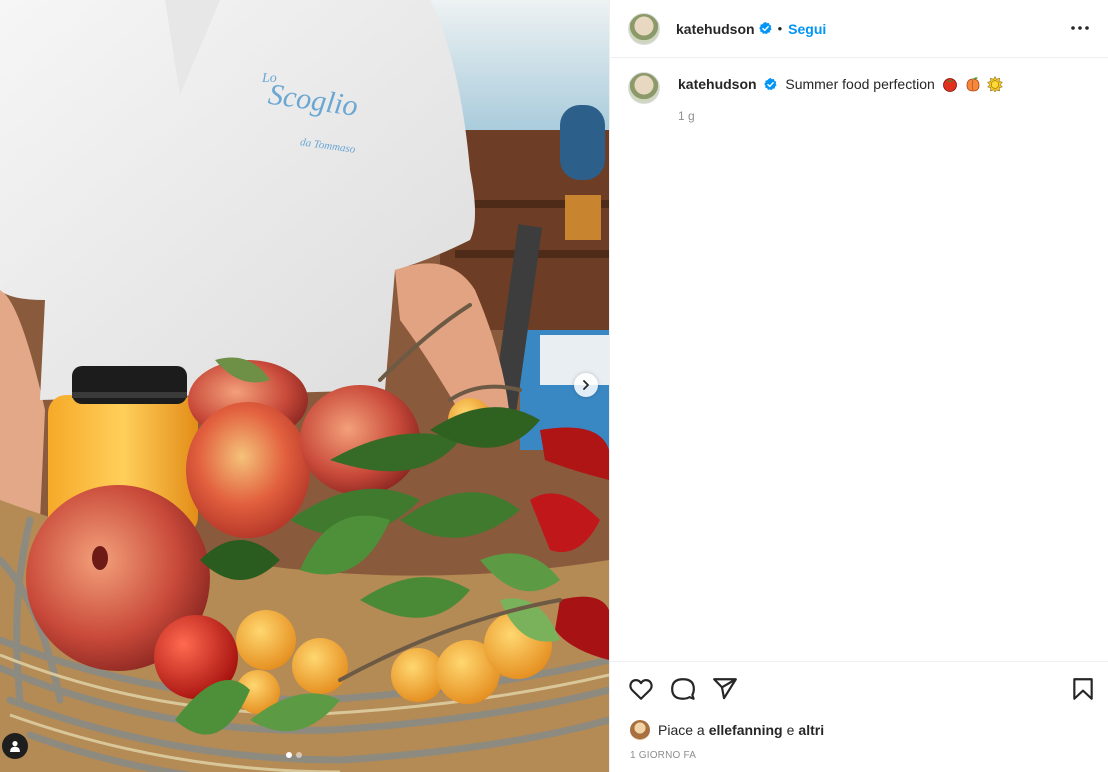 The image size is (1108, 772). I want to click on caption-timestamp: 1 g, so click(840, 116).